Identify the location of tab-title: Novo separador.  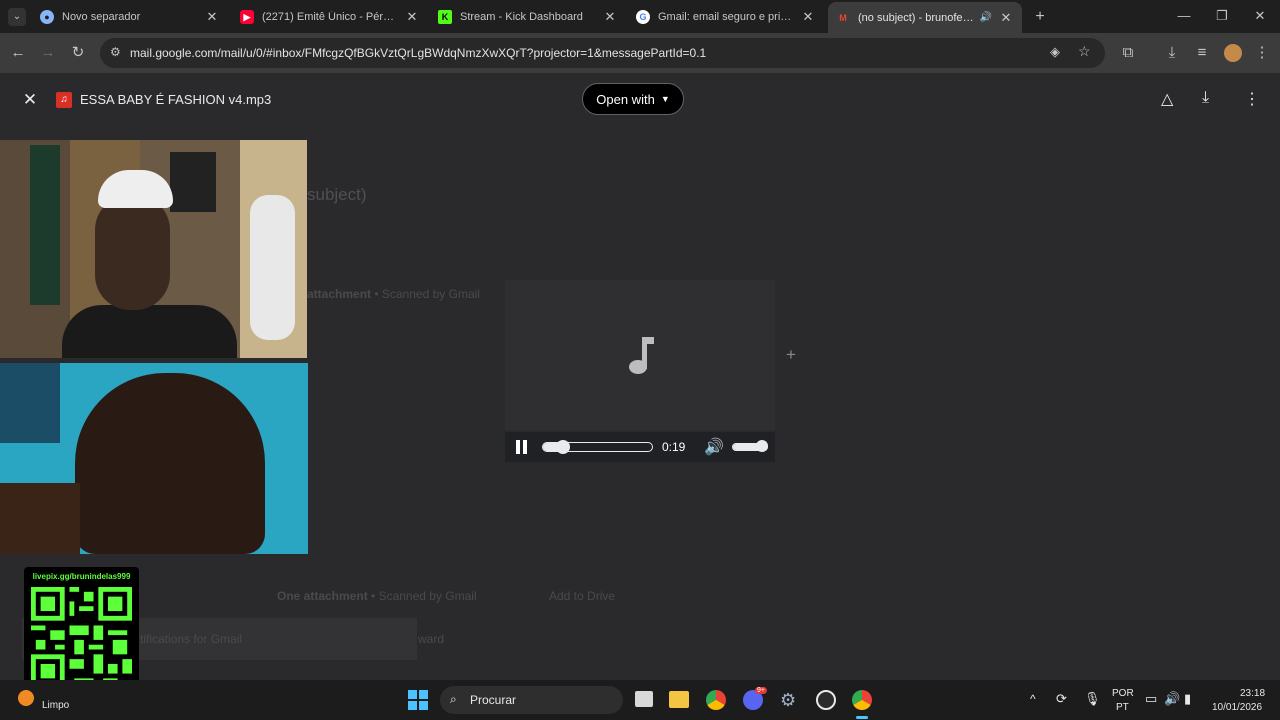
(101, 17).